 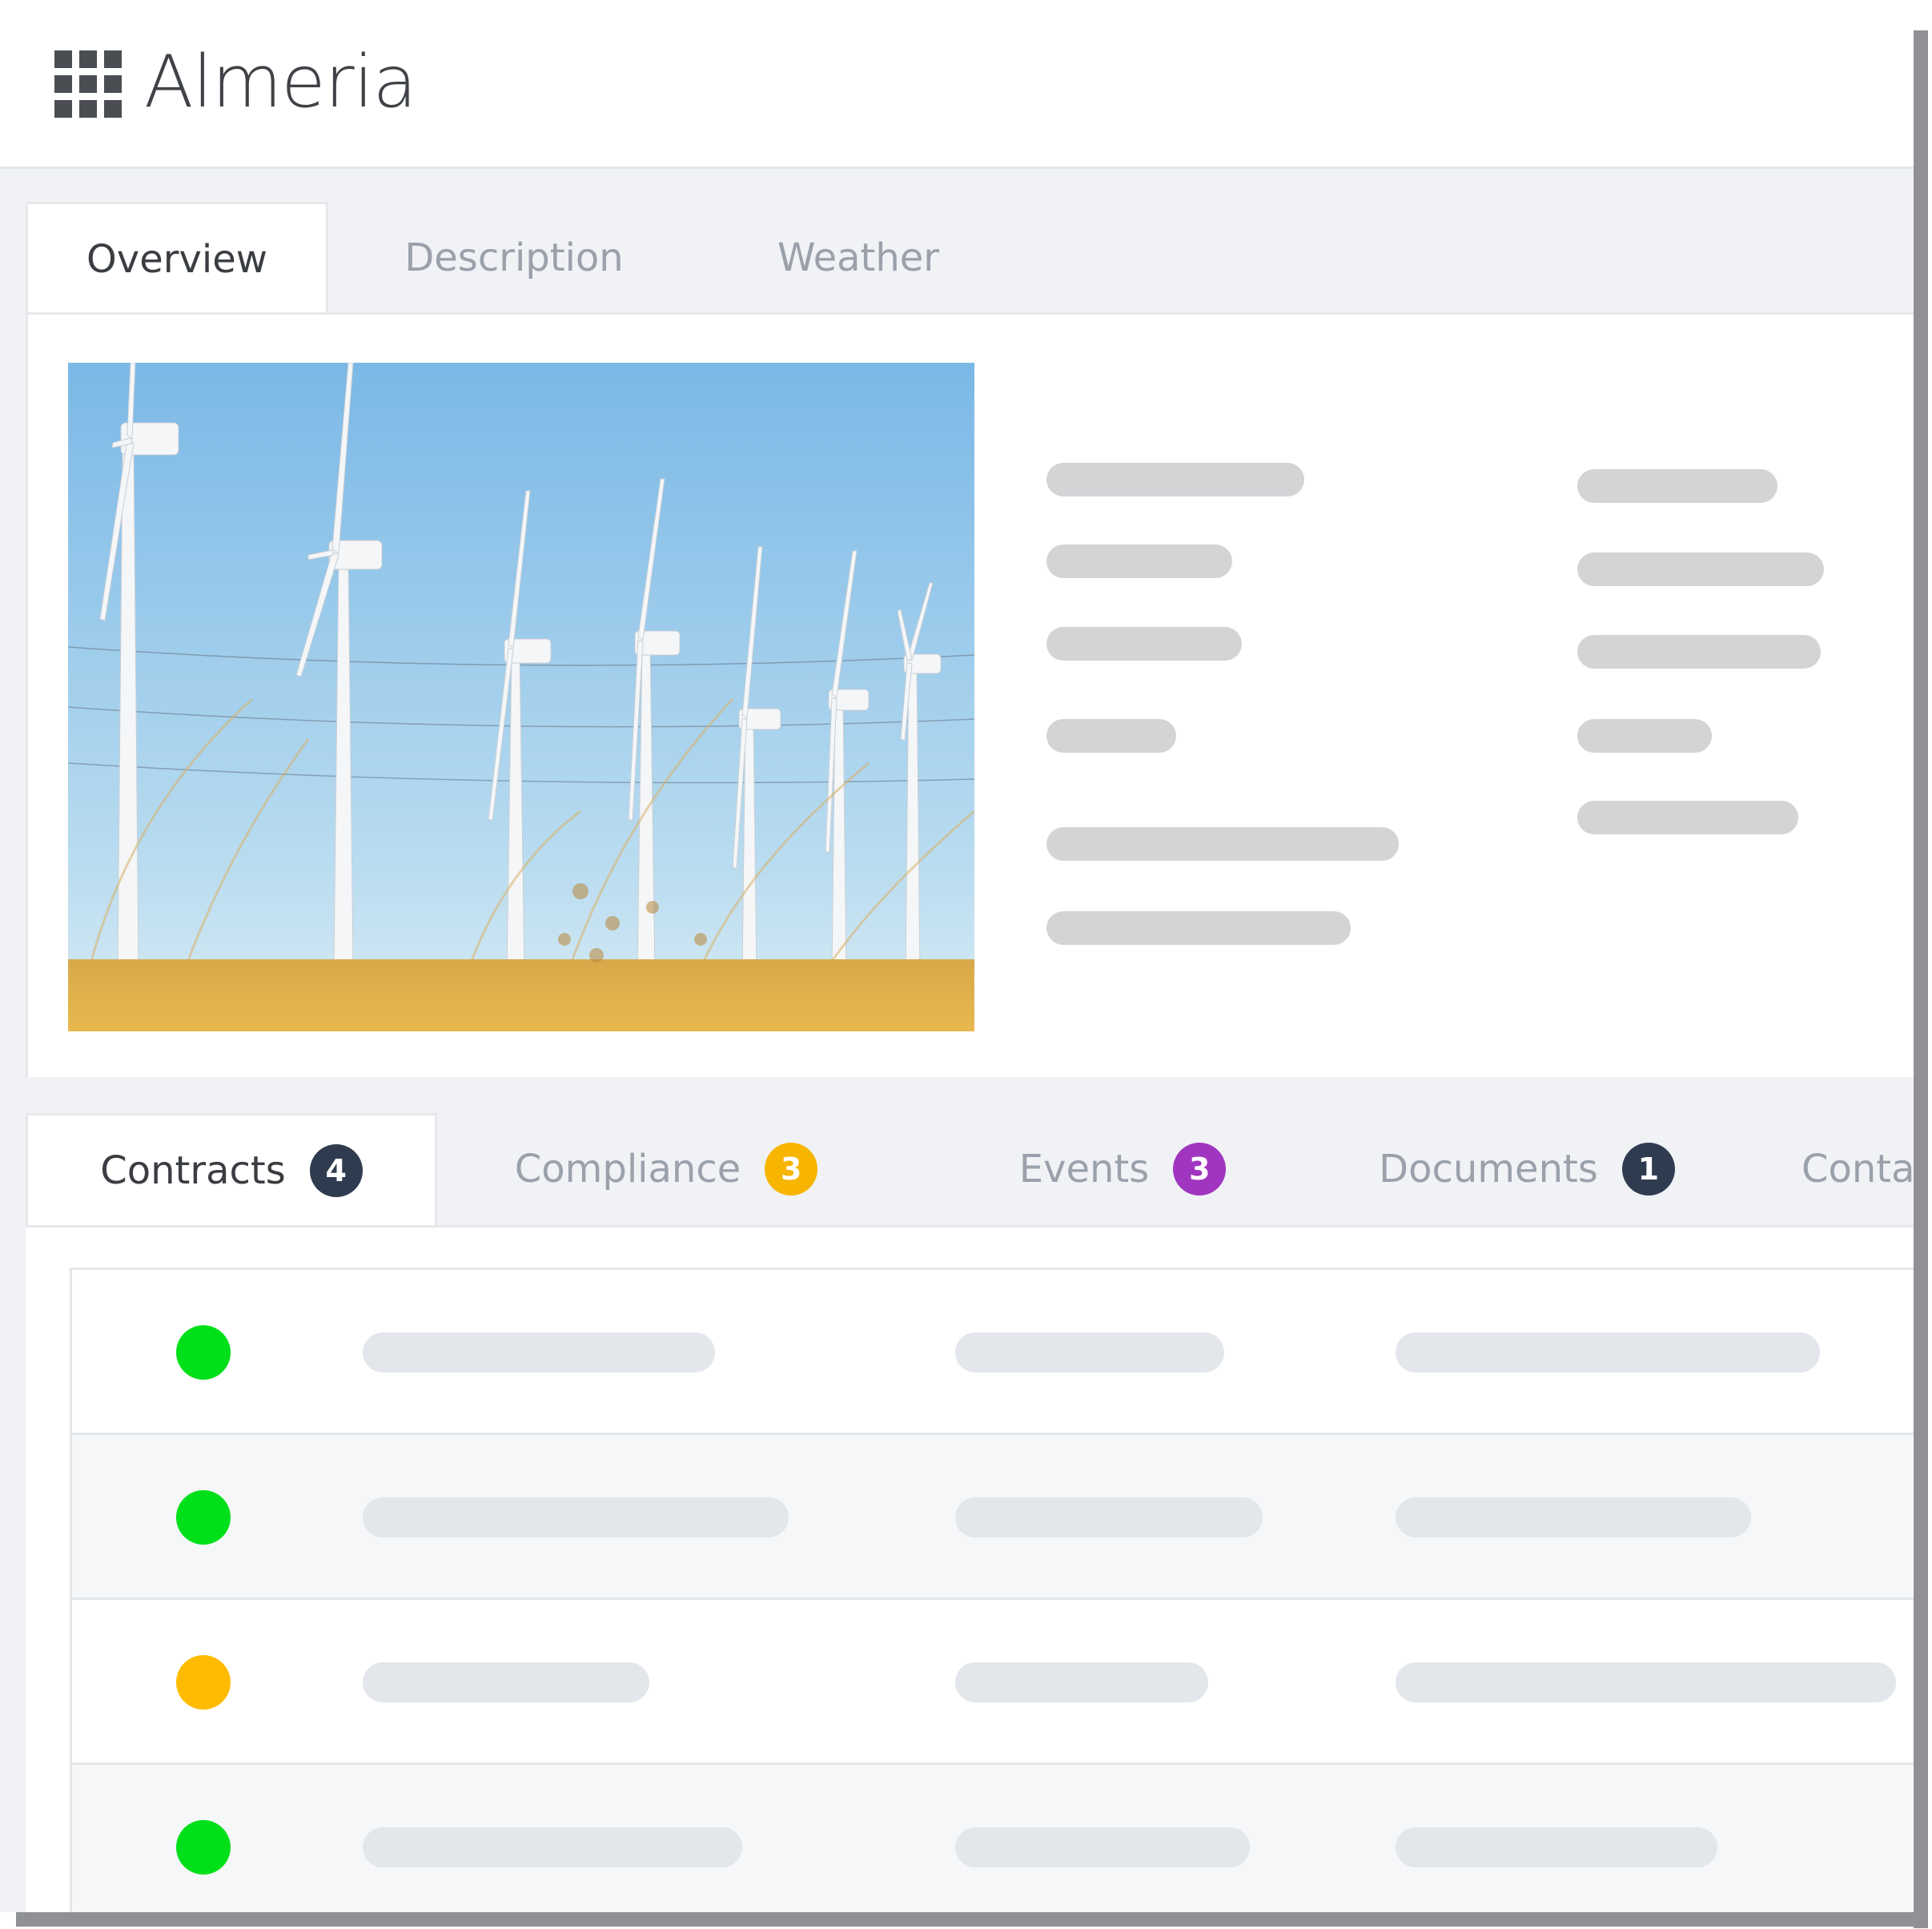 I want to click on tab-weather-label: Weather, so click(x=858, y=257).